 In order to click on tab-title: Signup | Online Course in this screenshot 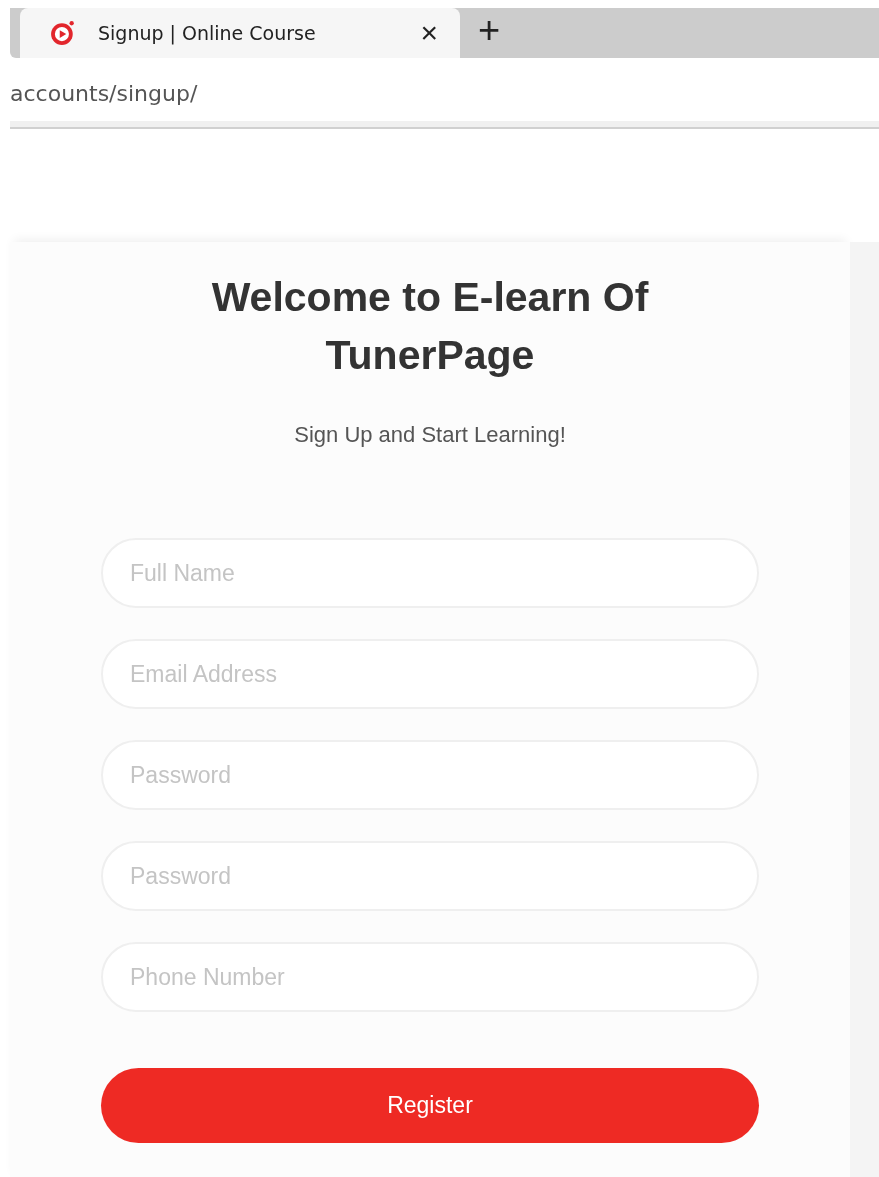, I will do `click(207, 33)`.